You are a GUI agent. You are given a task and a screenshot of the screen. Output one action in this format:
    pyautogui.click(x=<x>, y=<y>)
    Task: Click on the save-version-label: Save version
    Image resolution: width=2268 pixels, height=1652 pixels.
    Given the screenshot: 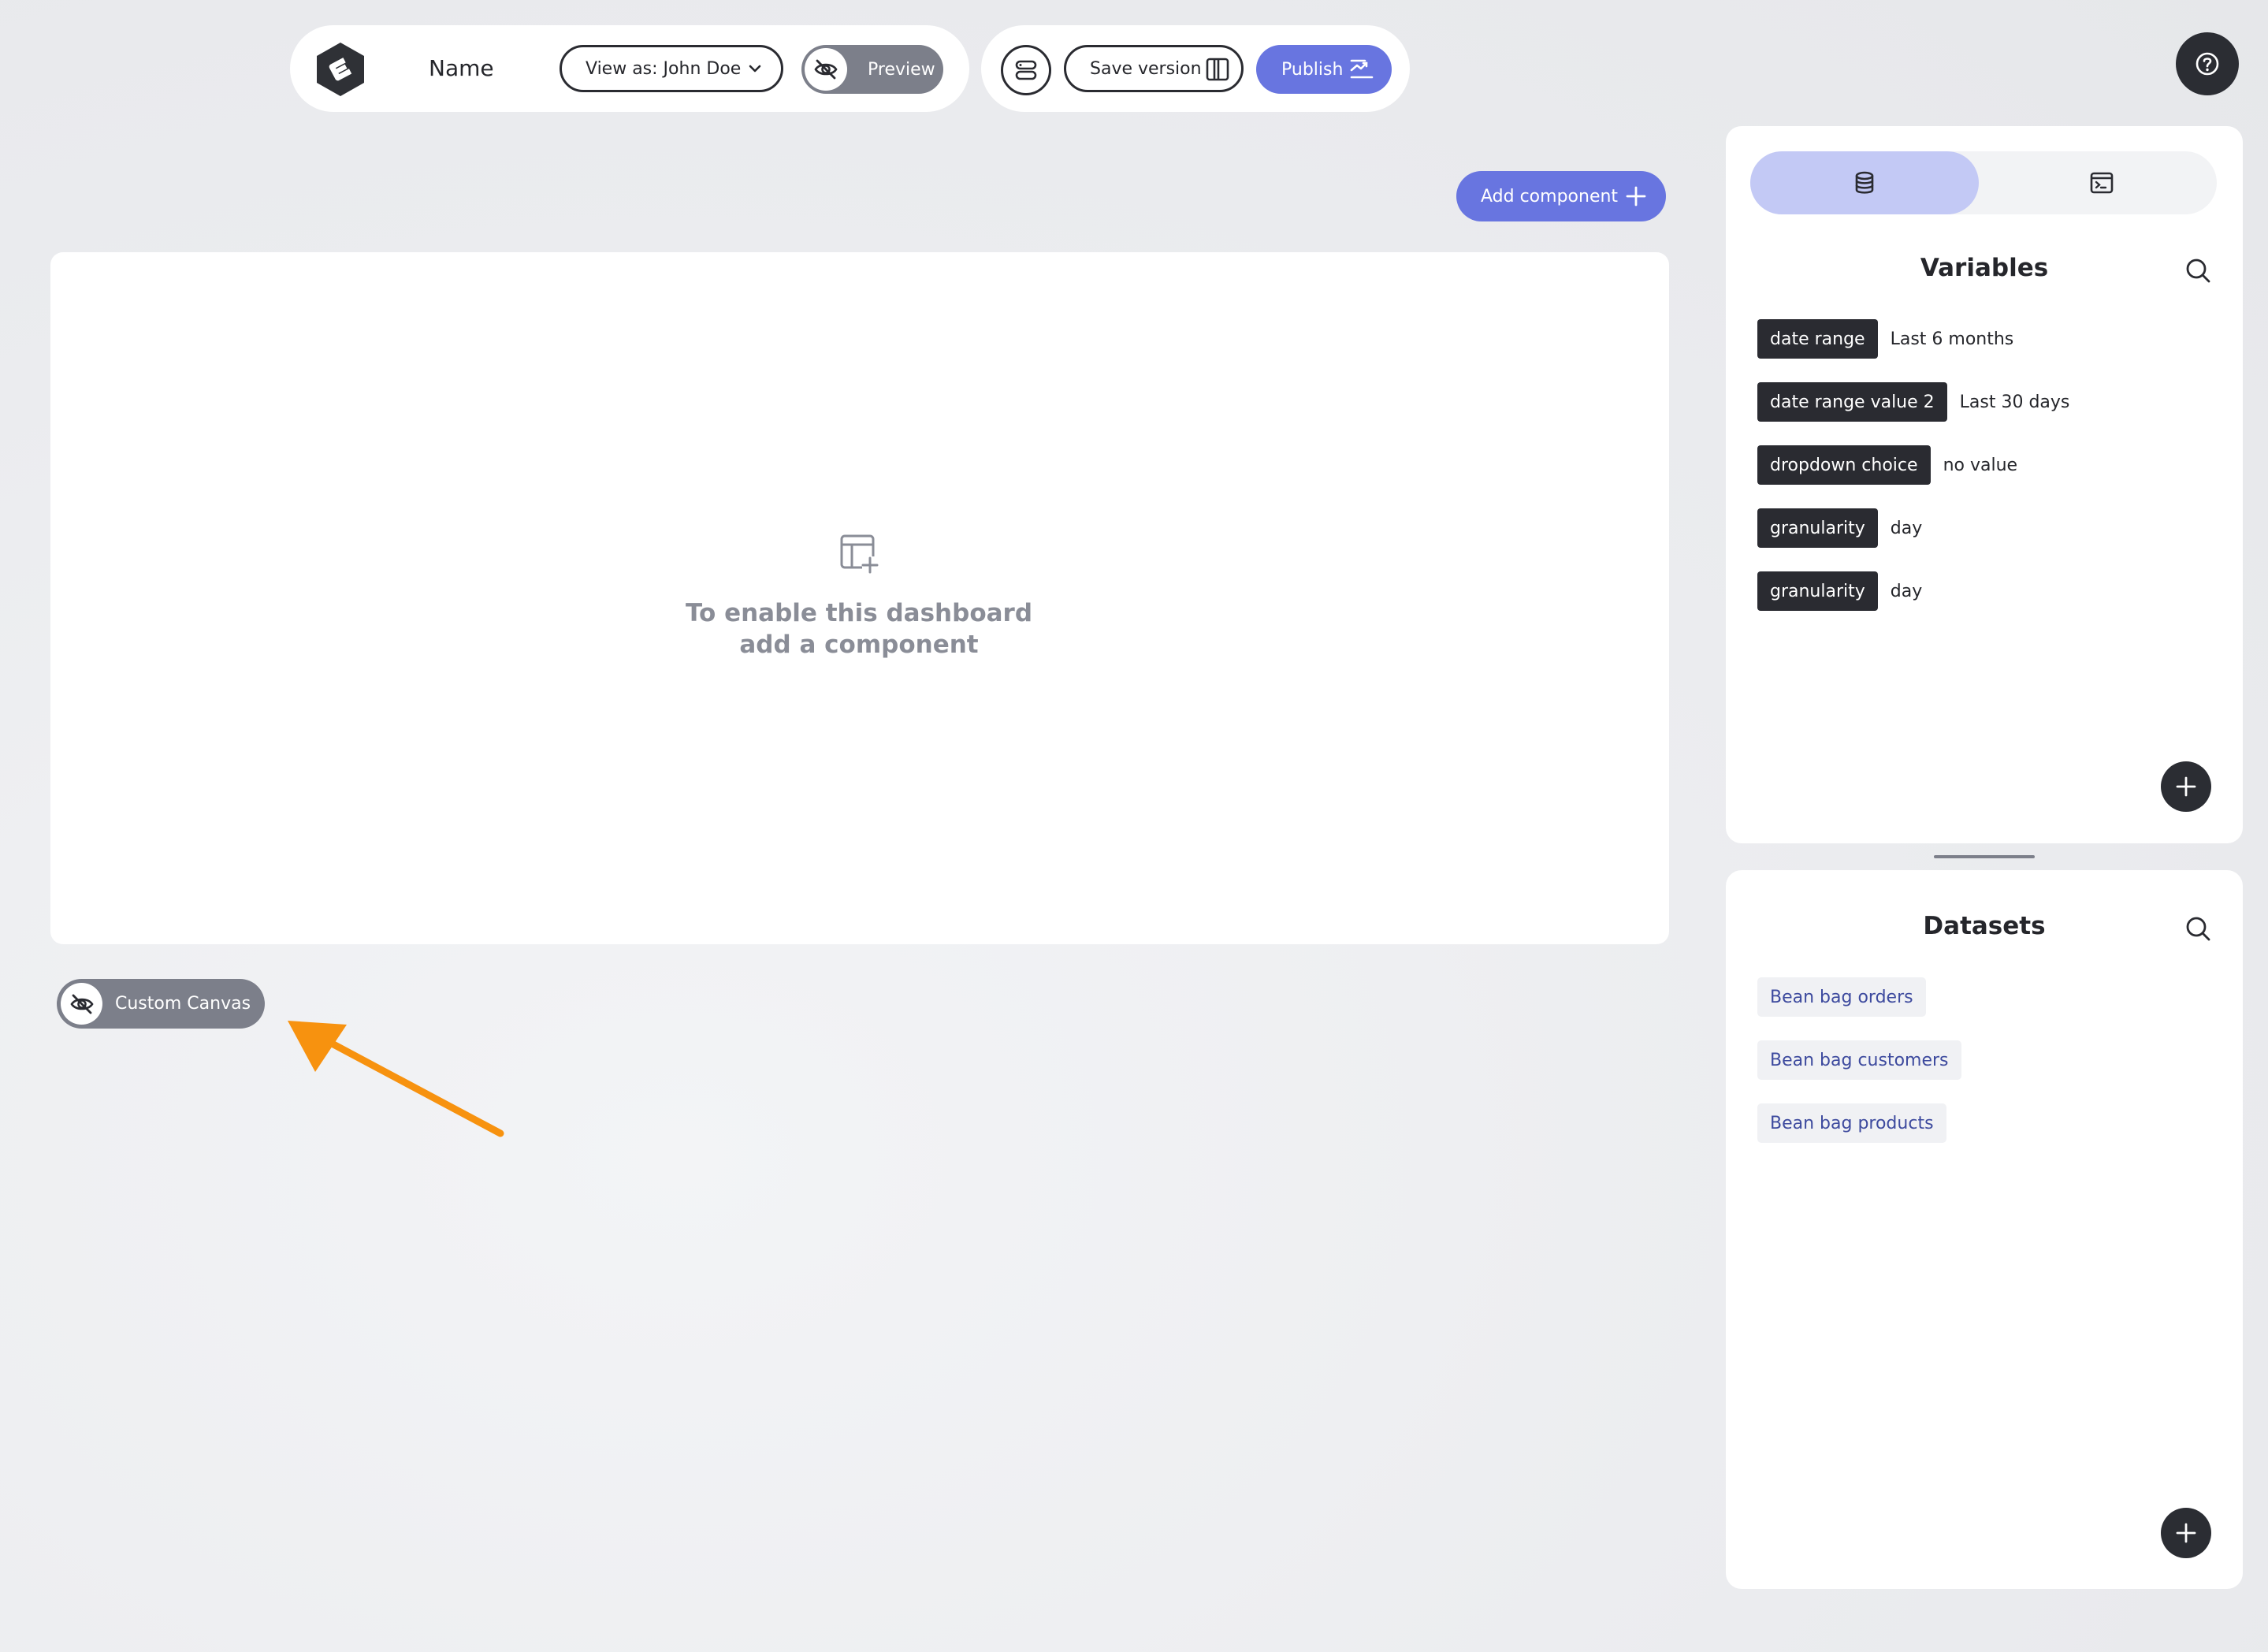 What is the action you would take?
    pyautogui.click(x=1146, y=68)
    